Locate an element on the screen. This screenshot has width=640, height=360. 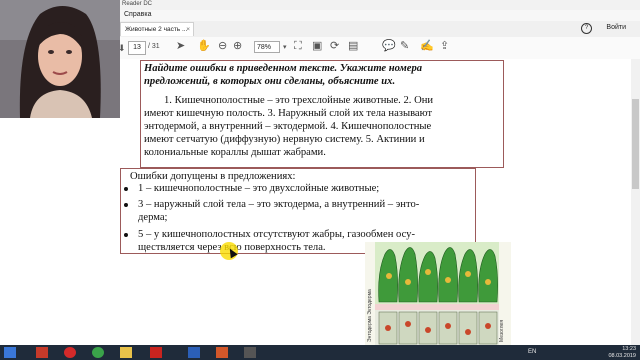
page-total: / 31 is located at coordinates (154, 46).